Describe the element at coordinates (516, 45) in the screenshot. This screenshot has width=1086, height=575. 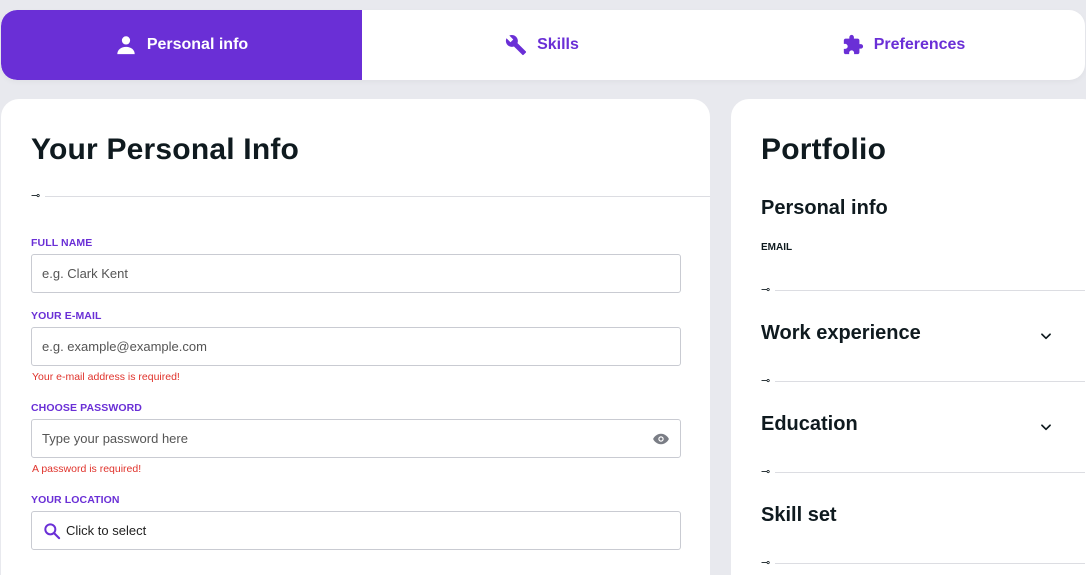
I see `wrench-icon` at that location.